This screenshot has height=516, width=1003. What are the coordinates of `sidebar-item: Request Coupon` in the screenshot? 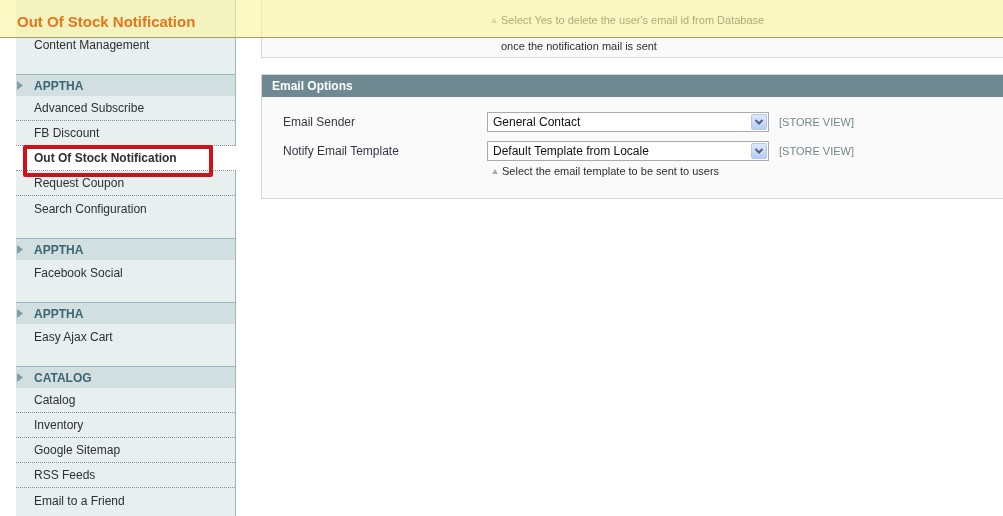 It's located at (125, 183).